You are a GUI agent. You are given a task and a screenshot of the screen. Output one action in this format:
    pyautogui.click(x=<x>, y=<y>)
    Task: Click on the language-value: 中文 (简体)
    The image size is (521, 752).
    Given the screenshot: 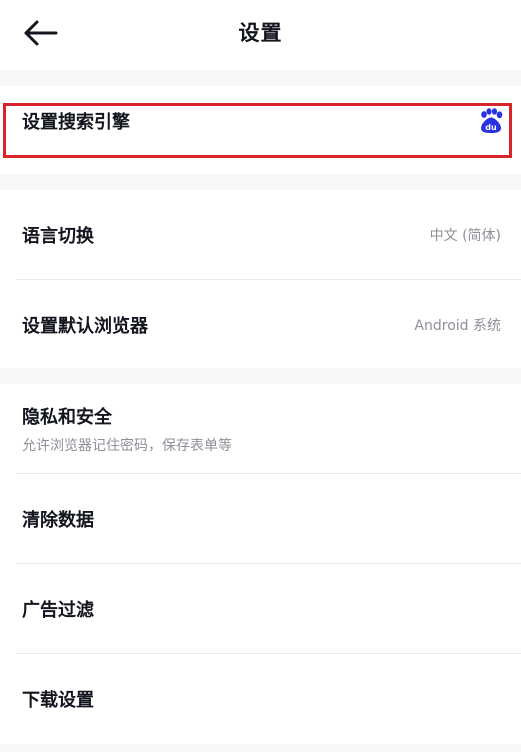 What is the action you would take?
    pyautogui.click(x=465, y=236)
    